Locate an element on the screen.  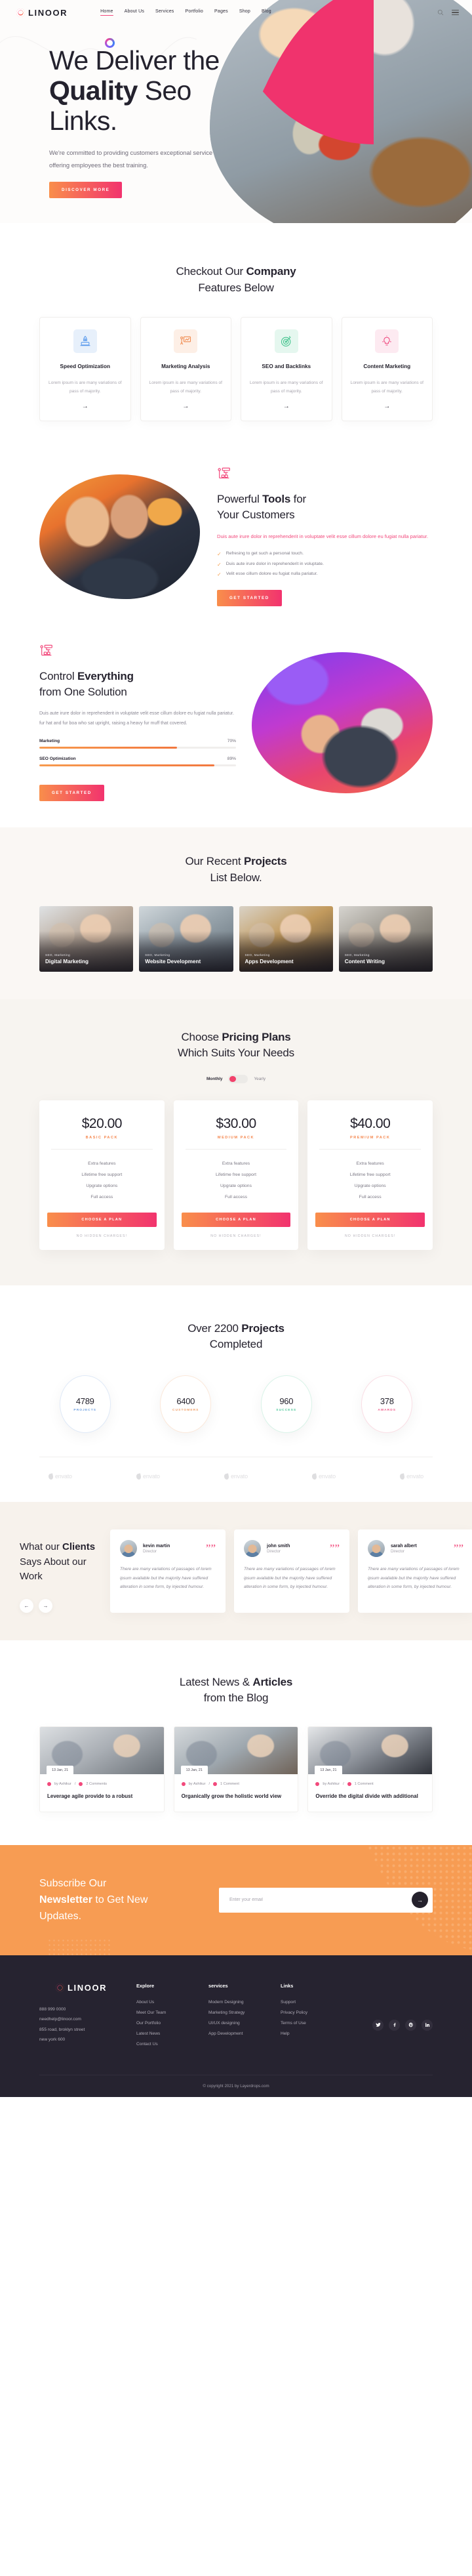
facebook-icon is located at coordinates (394, 2025).